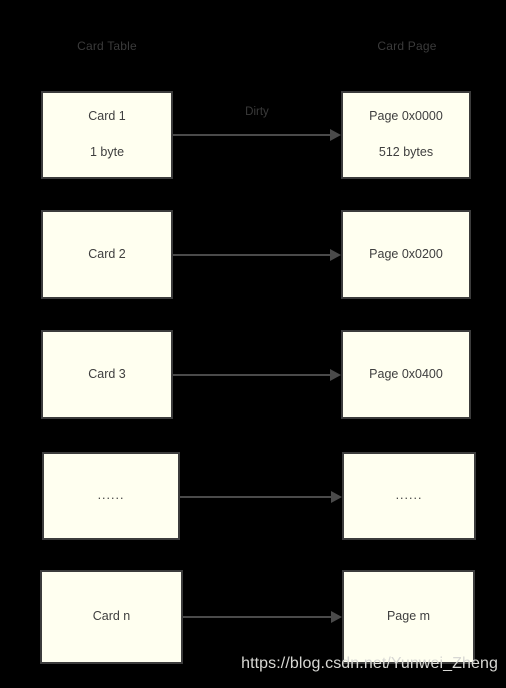 The width and height of the screenshot is (506, 688). I want to click on page-box: Page 0x0000 512 bytes, so click(406, 135).